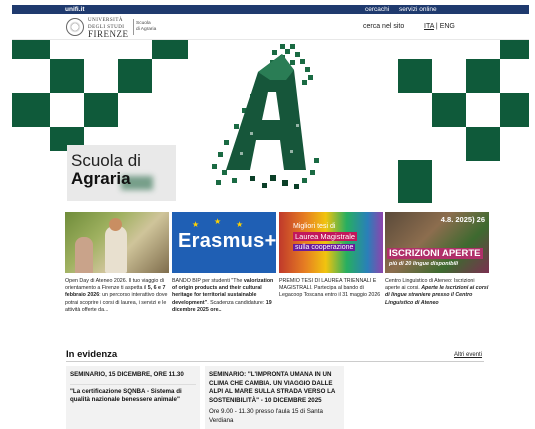  Describe the element at coordinates (108, 34) in the screenshot. I see `logo-line3: FIRENZE` at that location.